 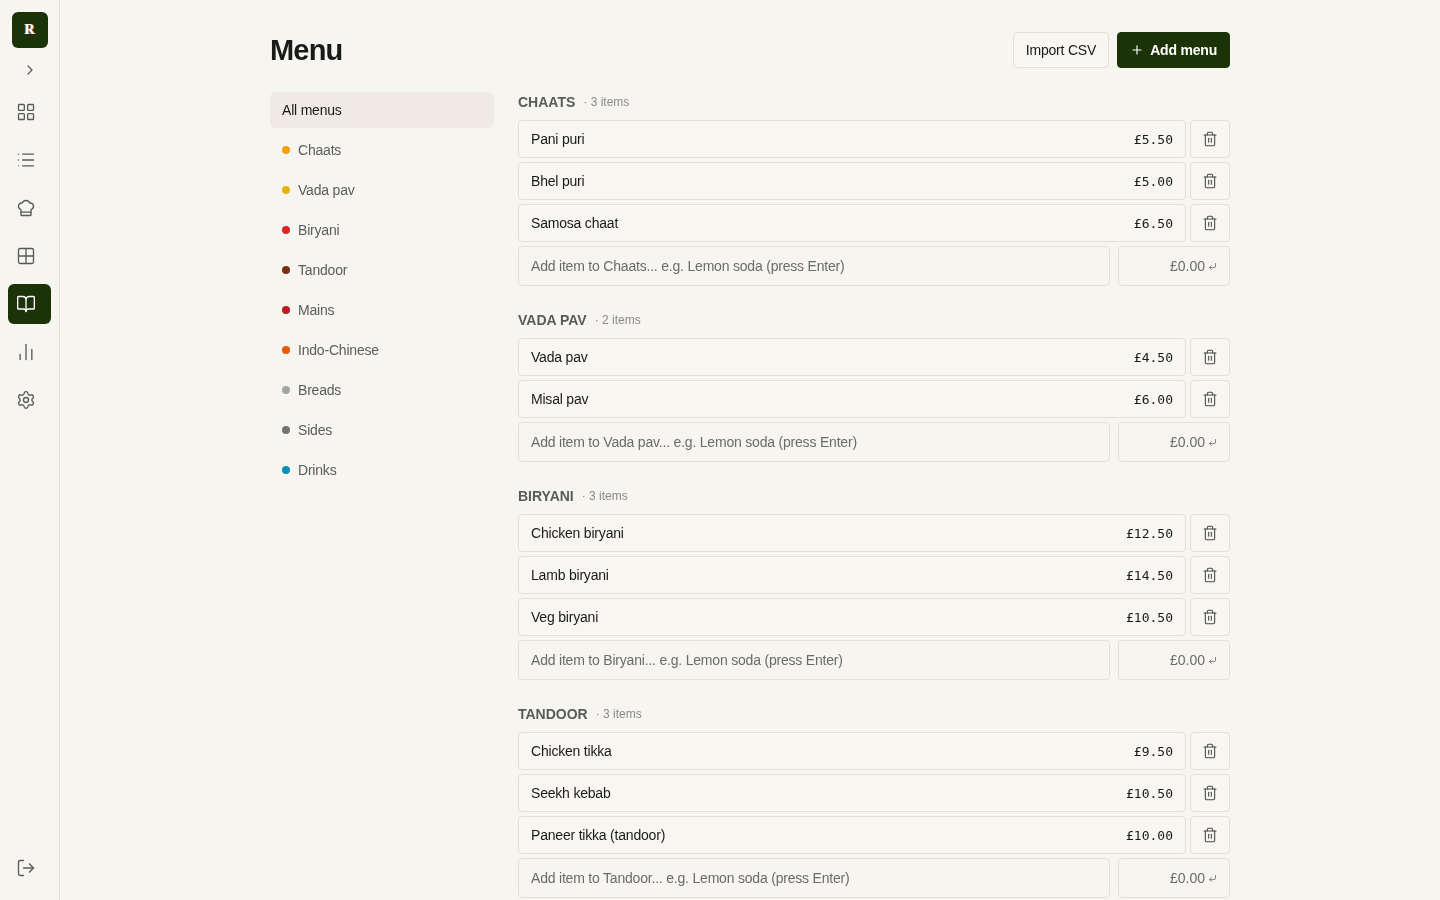 What do you see at coordinates (546, 496) in the screenshot?
I see `section-title: BIRYANI` at bounding box center [546, 496].